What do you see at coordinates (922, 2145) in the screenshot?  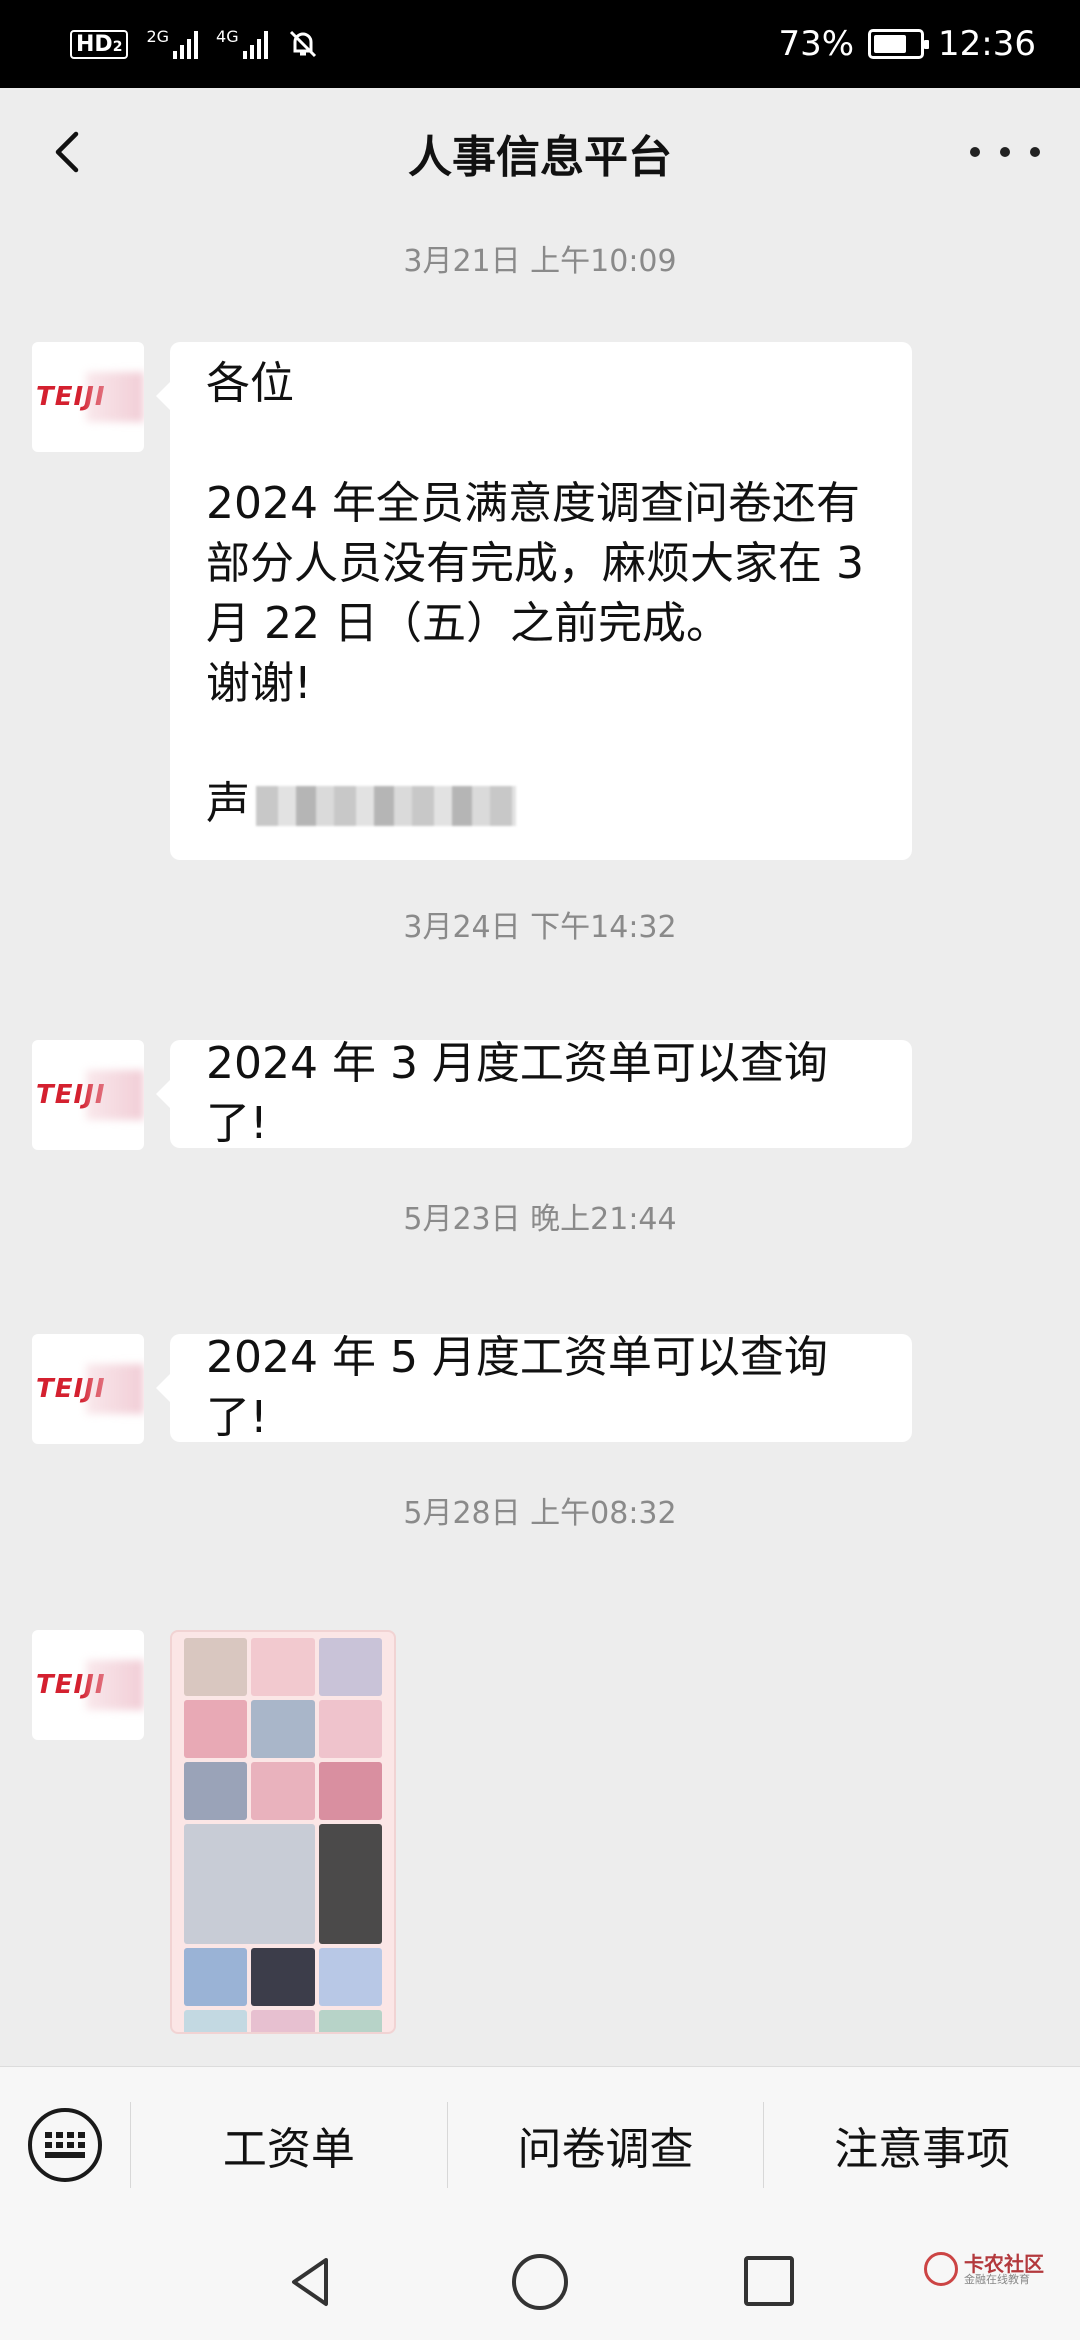 I see `menu-item-notices: 注意事项` at bounding box center [922, 2145].